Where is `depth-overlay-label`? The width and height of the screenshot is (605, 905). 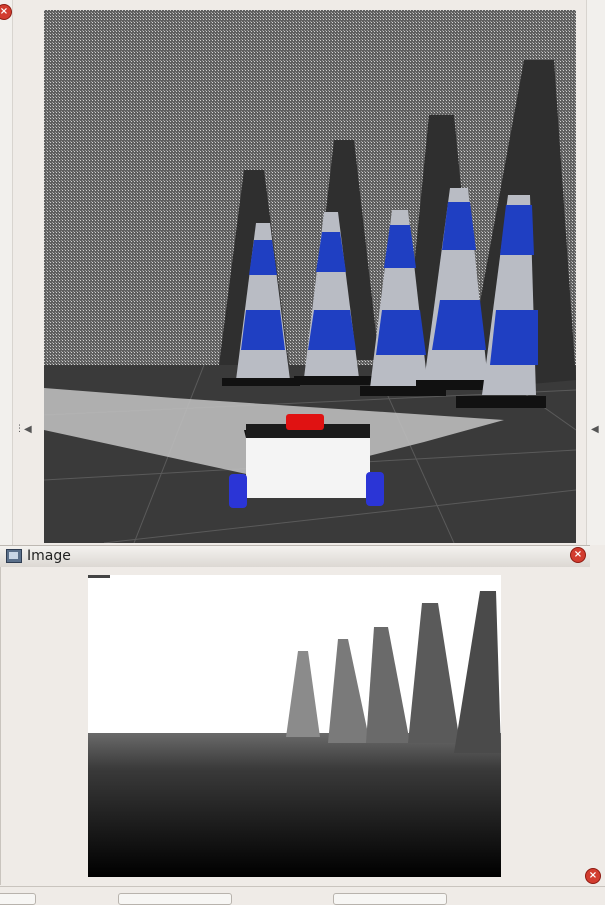 depth-overlay-label is located at coordinates (99, 576).